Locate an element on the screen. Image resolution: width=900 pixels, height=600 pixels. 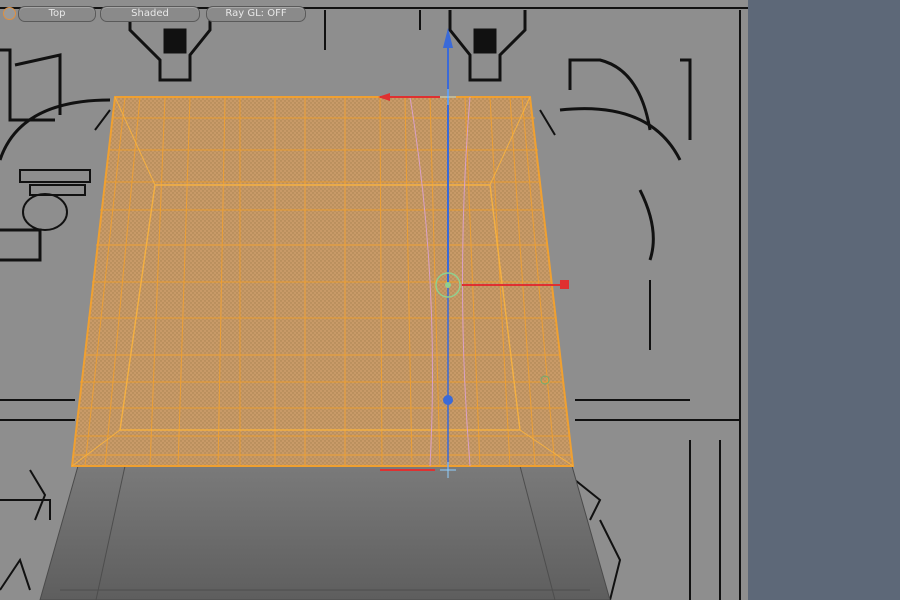
raygl-toggle-button: Ray GL: OFF is located at coordinates (256, 14).